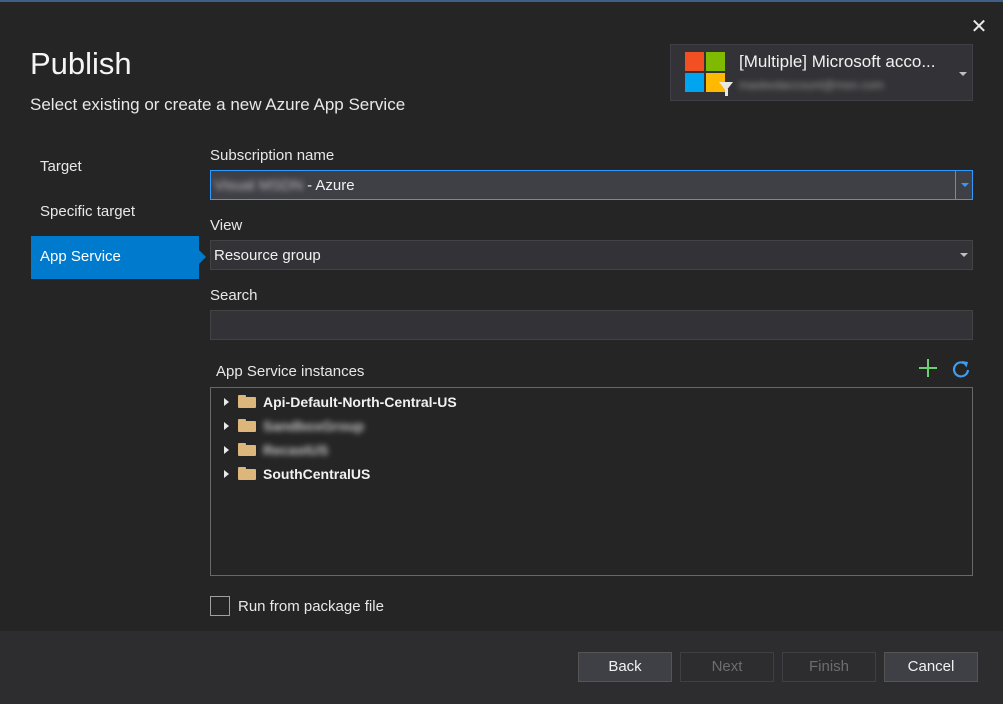  Describe the element at coordinates (81, 63) in the screenshot. I see `page-title: Publish` at that location.